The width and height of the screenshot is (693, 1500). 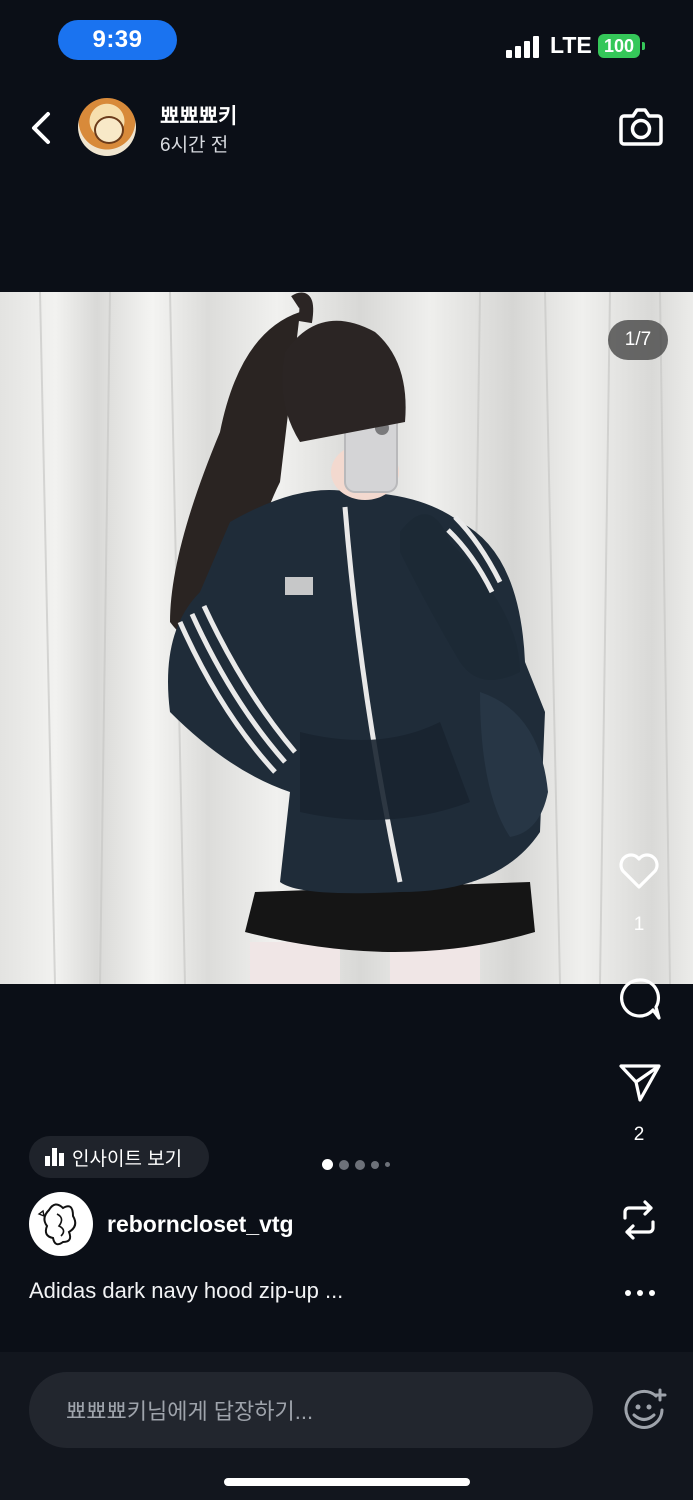 What do you see at coordinates (194, 145) in the screenshot?
I see `story-time: 6시간 전` at bounding box center [194, 145].